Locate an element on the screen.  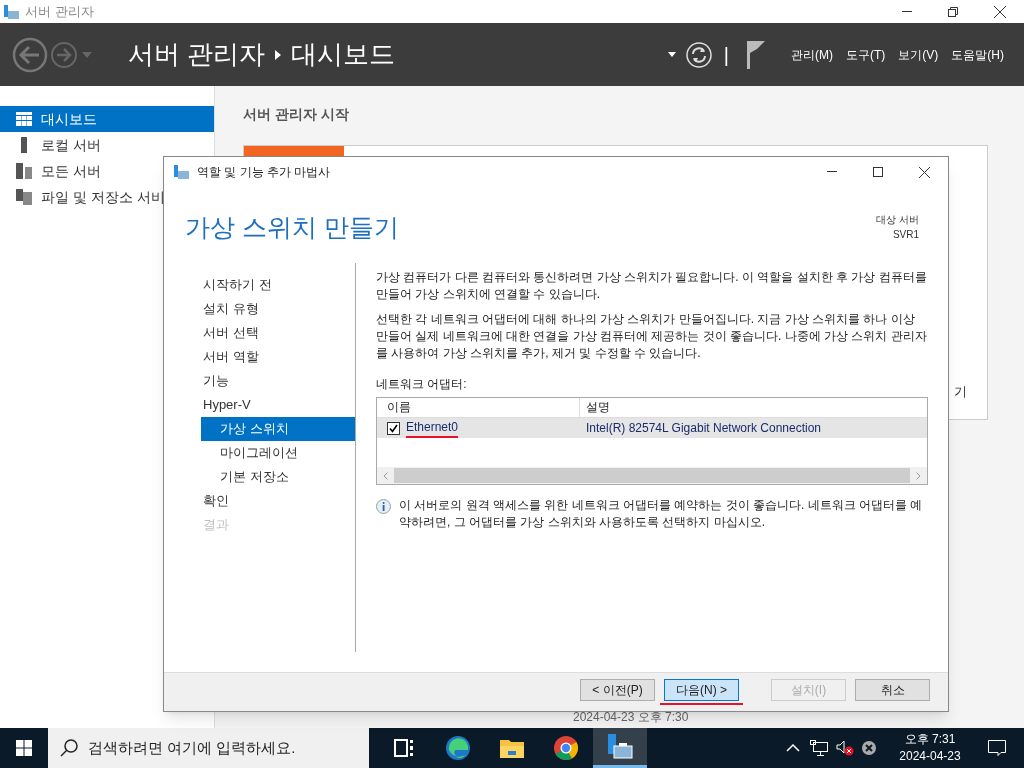
search-icon is located at coordinates (69, 748).